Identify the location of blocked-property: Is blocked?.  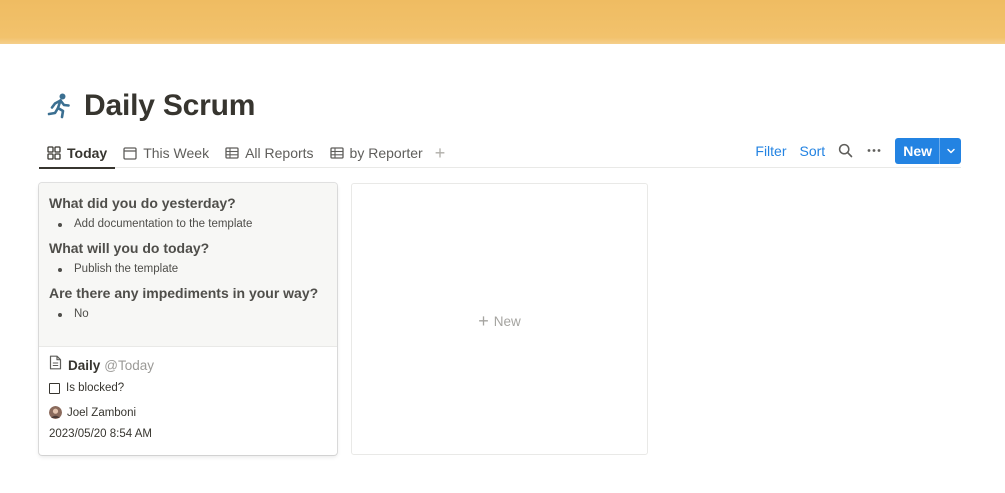
(86, 388).